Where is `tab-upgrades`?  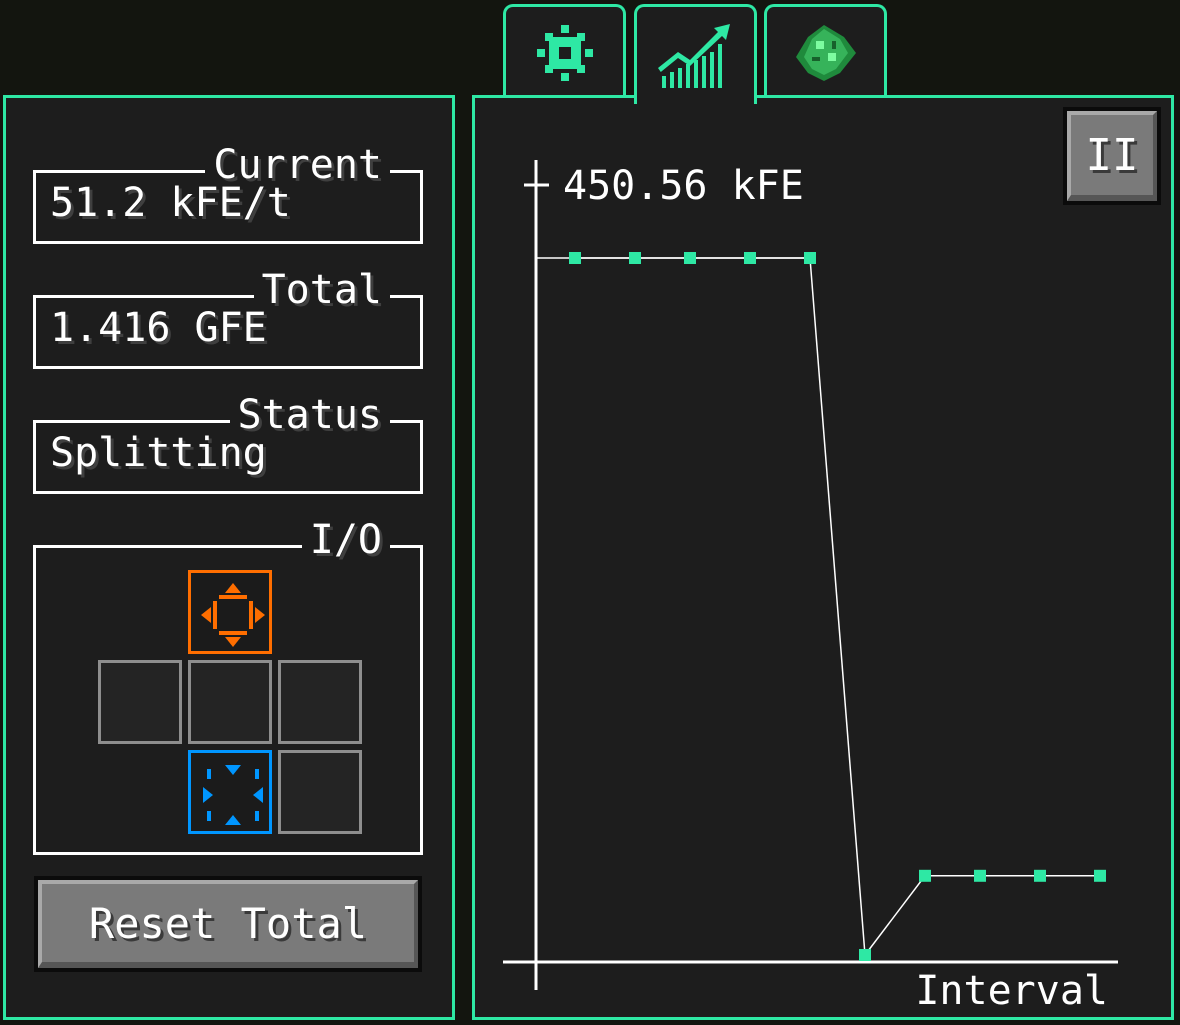 tab-upgrades is located at coordinates (825, 51).